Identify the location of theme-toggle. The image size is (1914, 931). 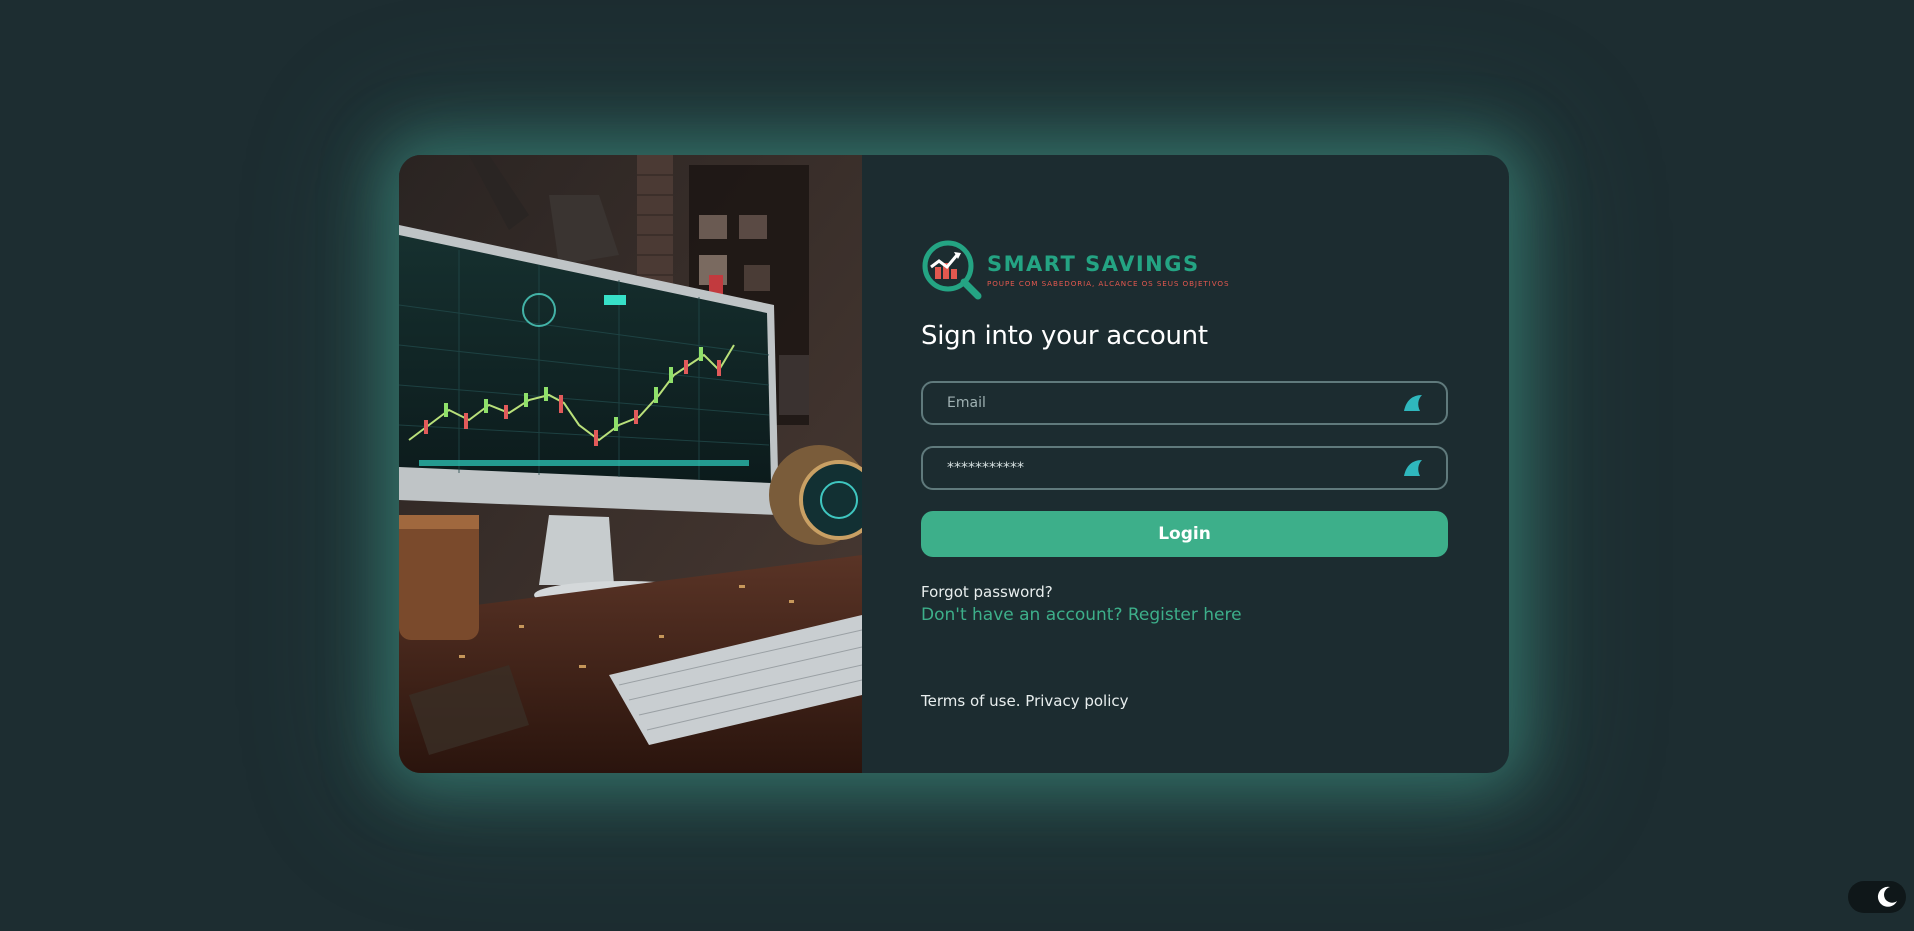
(1877, 897).